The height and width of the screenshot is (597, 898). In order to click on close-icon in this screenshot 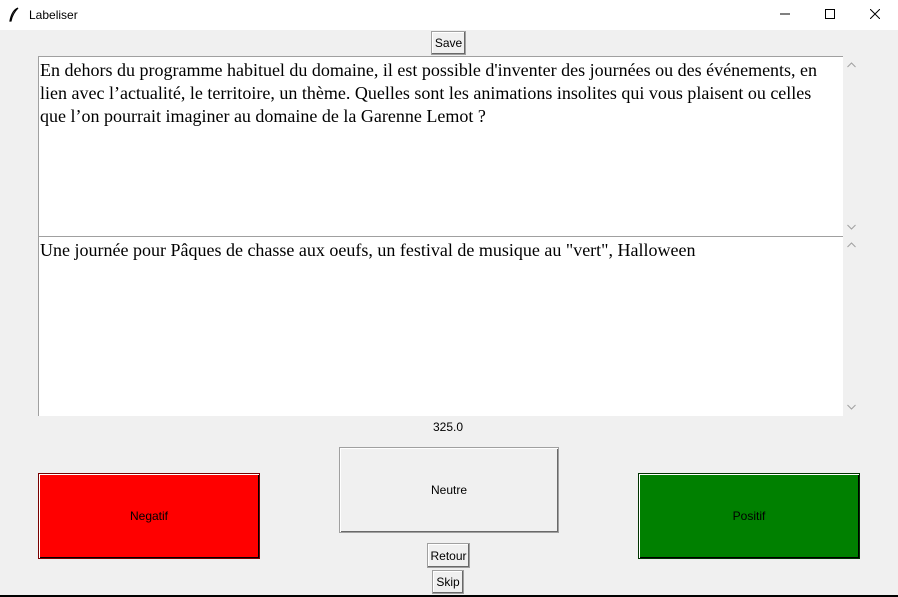, I will do `click(875, 15)`.